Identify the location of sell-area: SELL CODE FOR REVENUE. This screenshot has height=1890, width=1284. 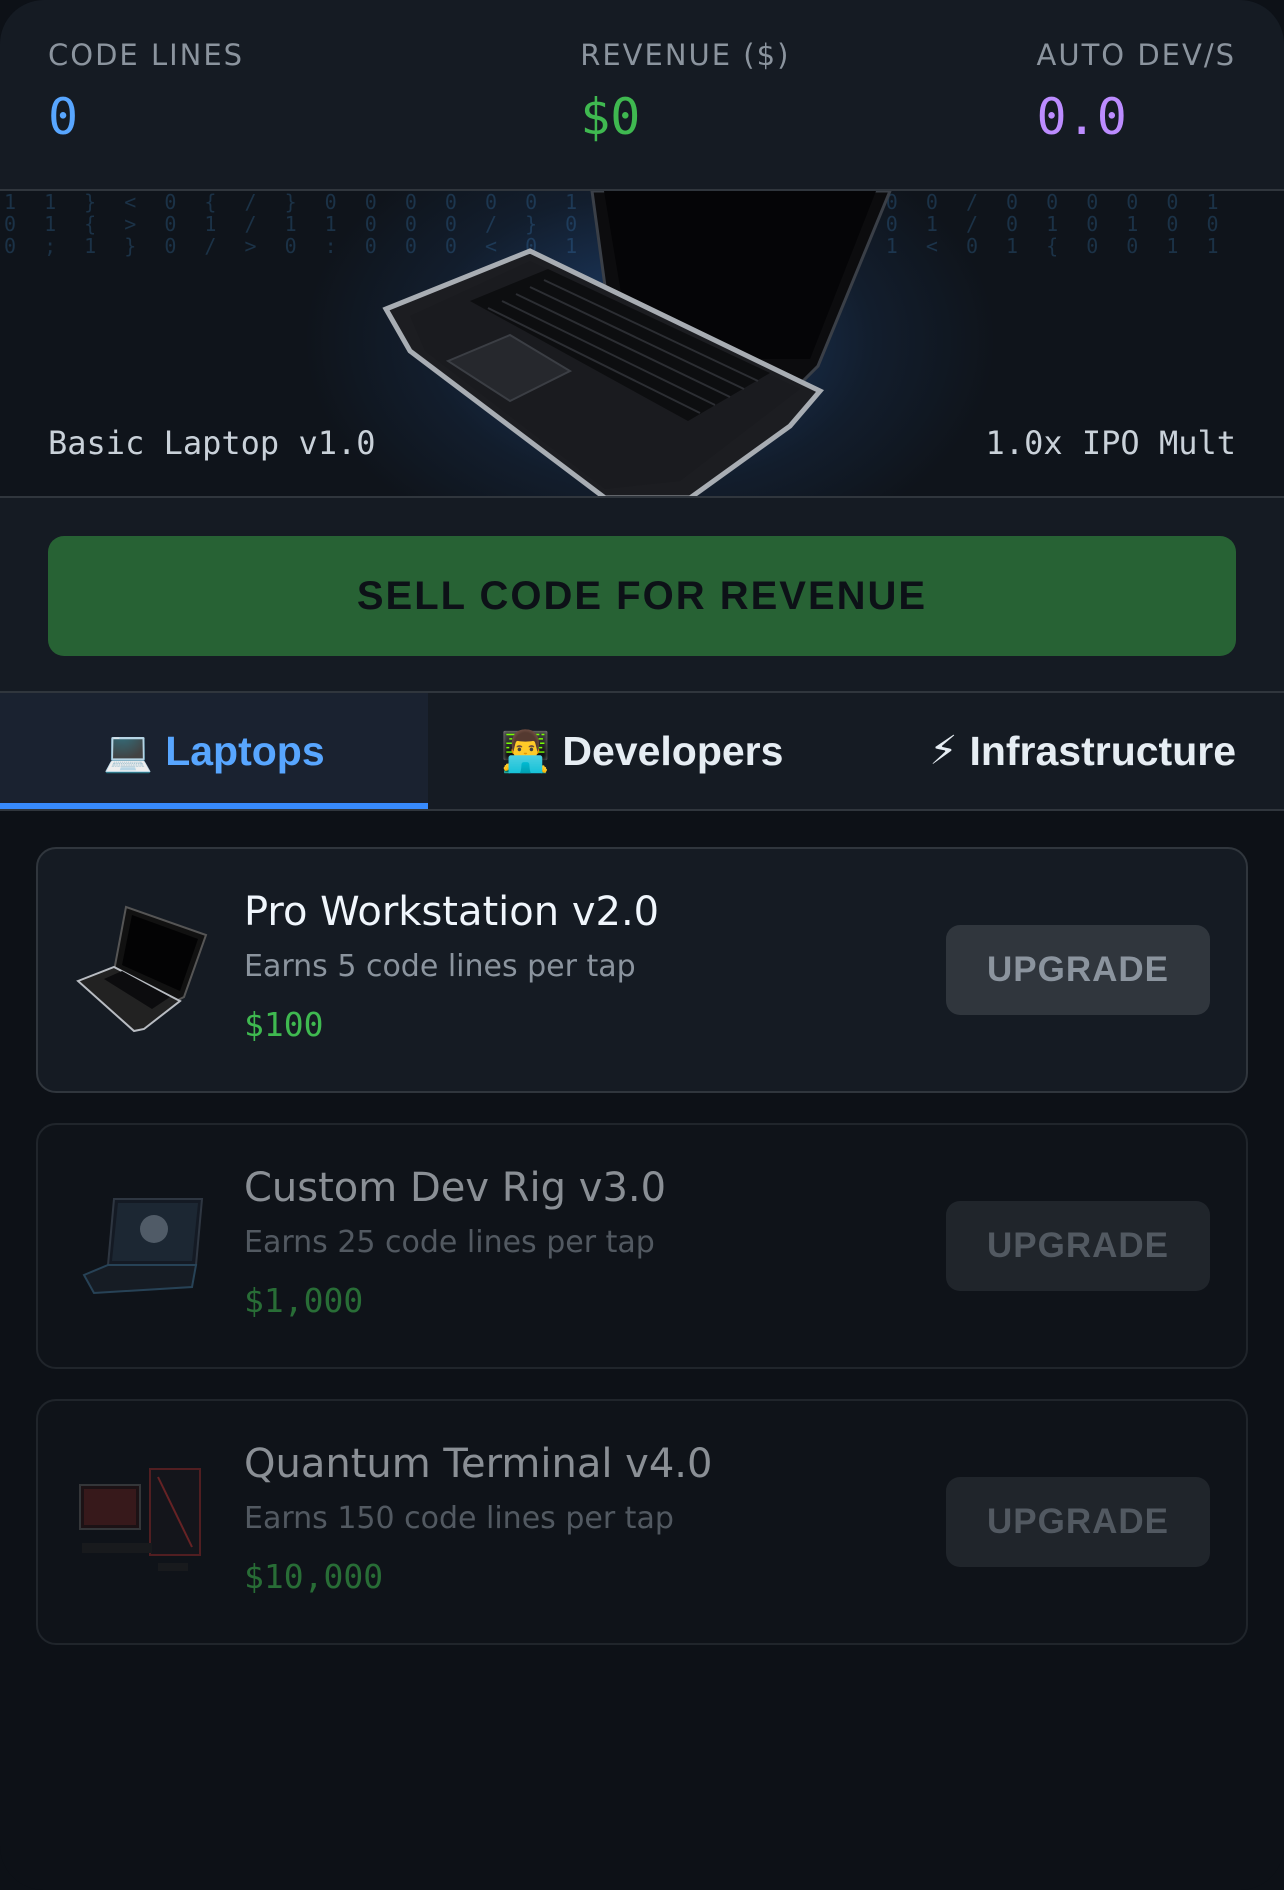
(642, 595).